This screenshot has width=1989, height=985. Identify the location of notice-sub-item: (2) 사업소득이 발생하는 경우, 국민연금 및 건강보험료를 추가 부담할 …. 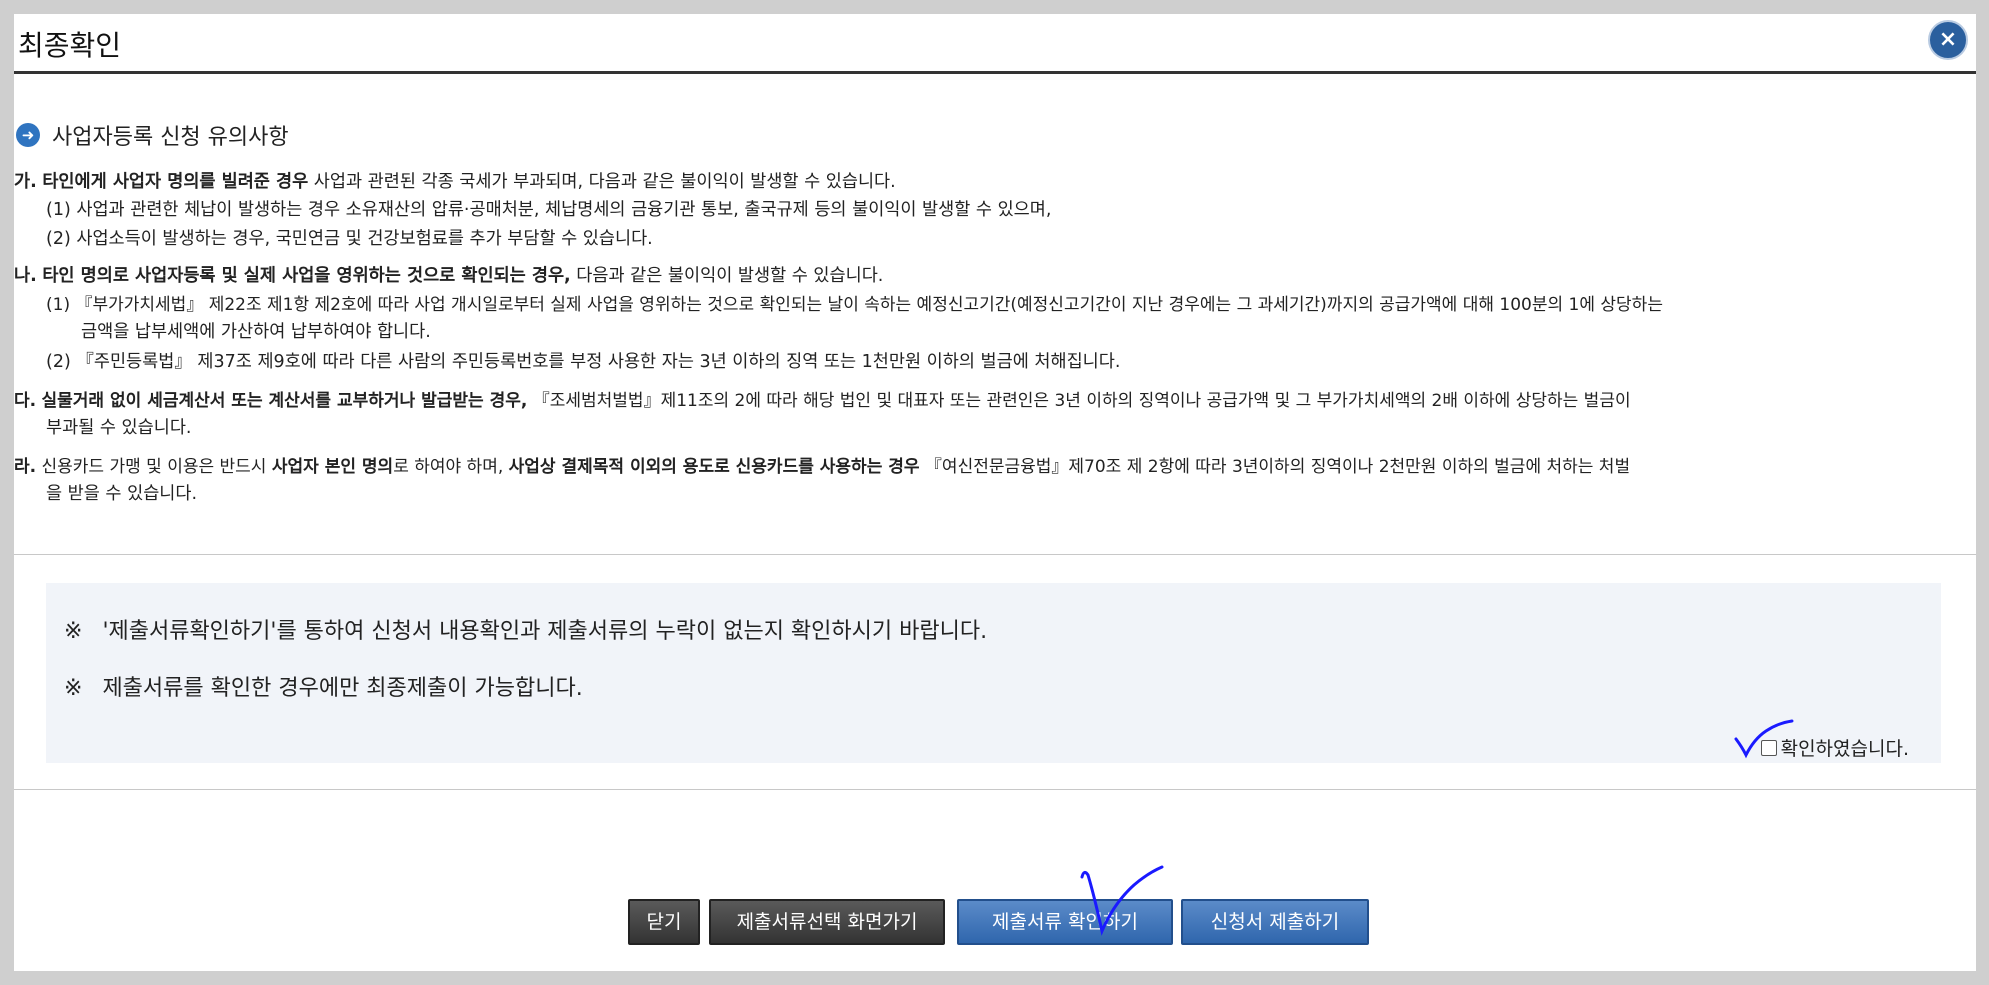
(349, 239).